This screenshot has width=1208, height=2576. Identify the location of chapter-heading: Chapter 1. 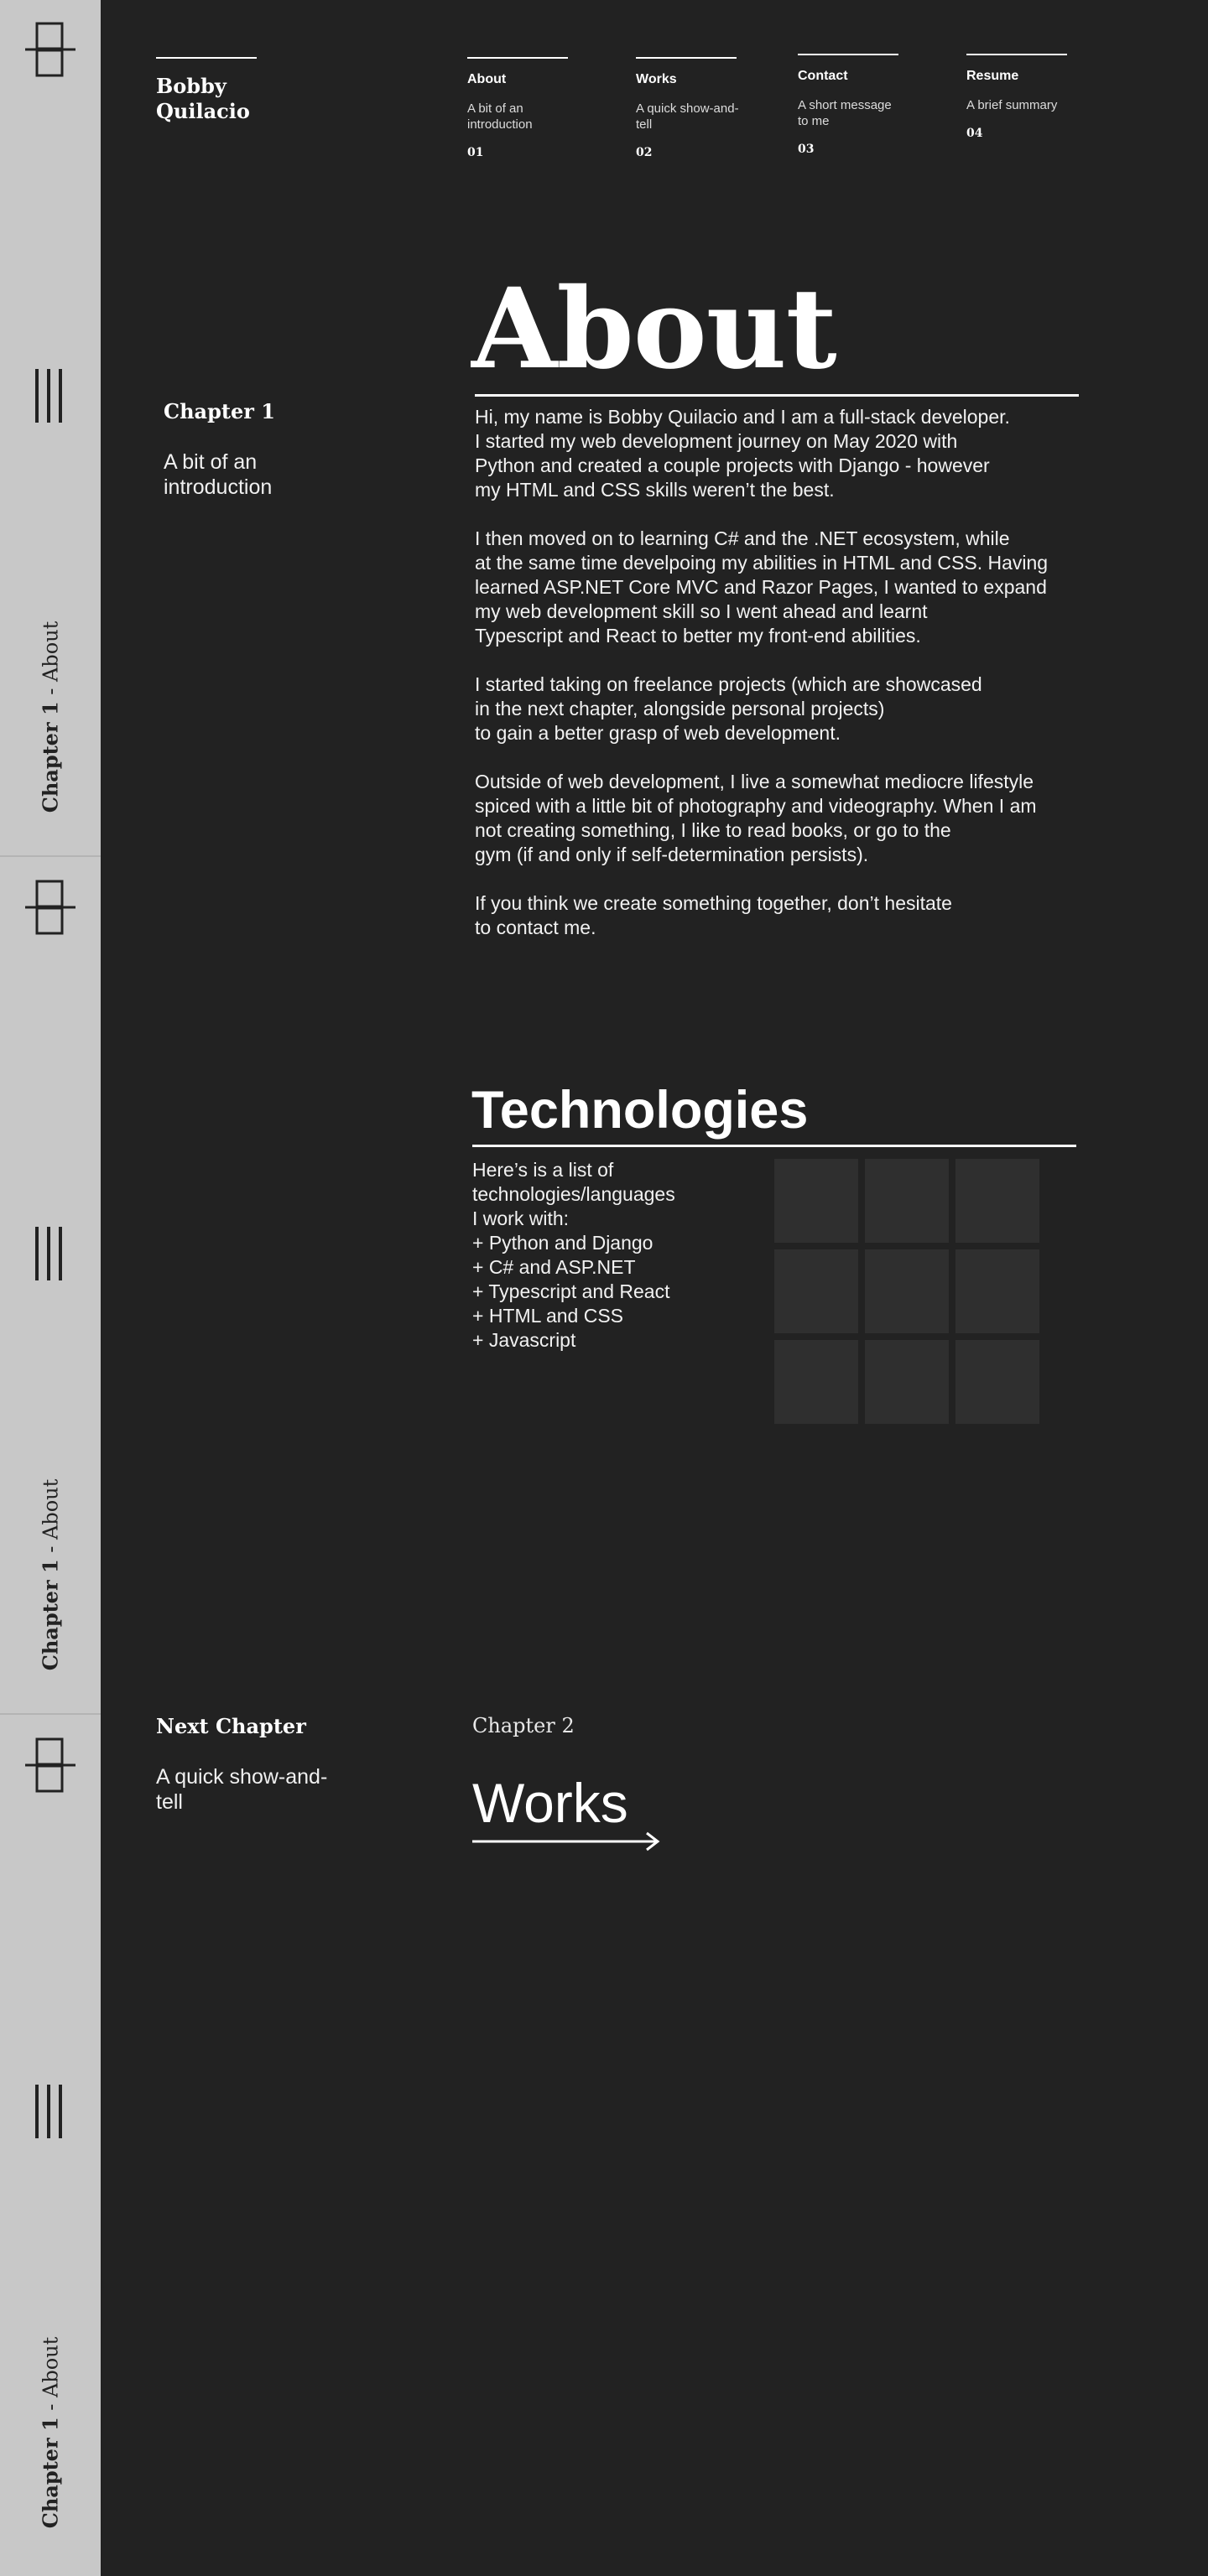
(219, 411).